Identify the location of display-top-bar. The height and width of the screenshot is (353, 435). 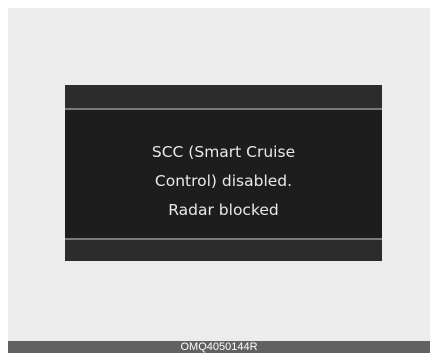
(223, 96).